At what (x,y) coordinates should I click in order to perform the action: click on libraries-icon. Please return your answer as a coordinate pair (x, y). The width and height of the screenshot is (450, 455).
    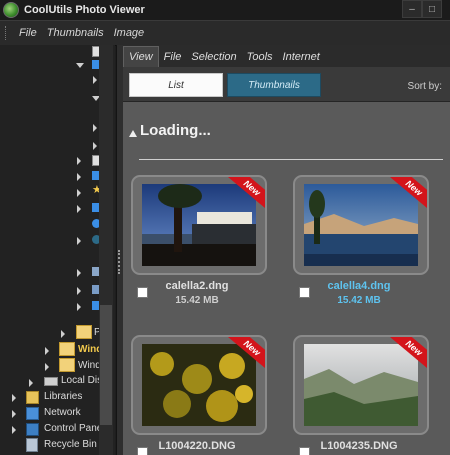
    Looking at the image, I should click on (32, 397).